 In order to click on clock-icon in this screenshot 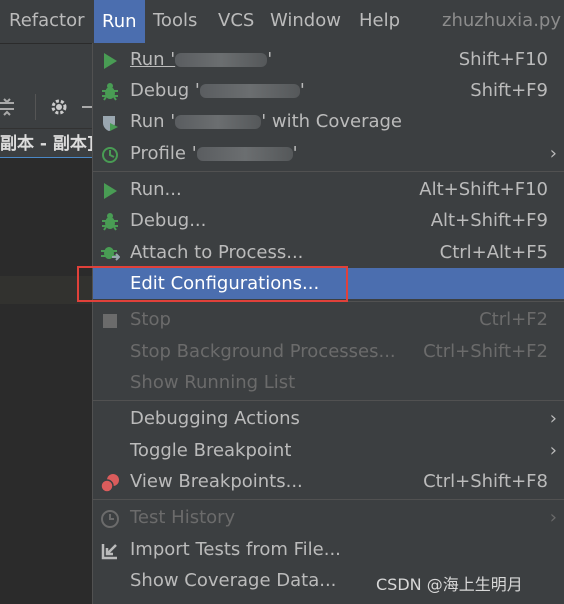, I will do `click(110, 518)`.